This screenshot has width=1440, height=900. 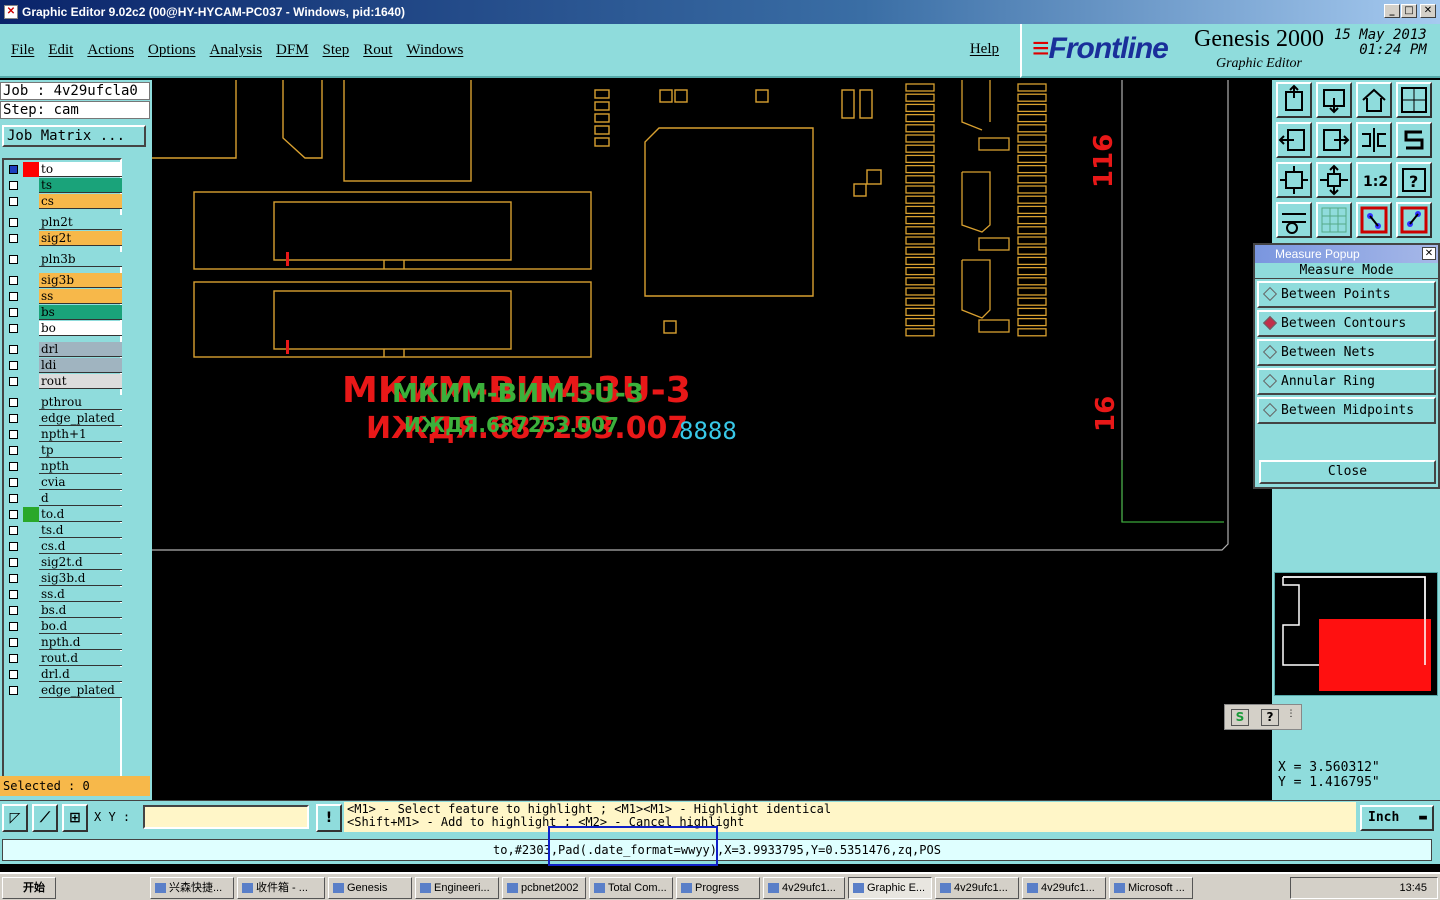 I want to click on layer-row-rout.d: rout.d, so click(x=64, y=658).